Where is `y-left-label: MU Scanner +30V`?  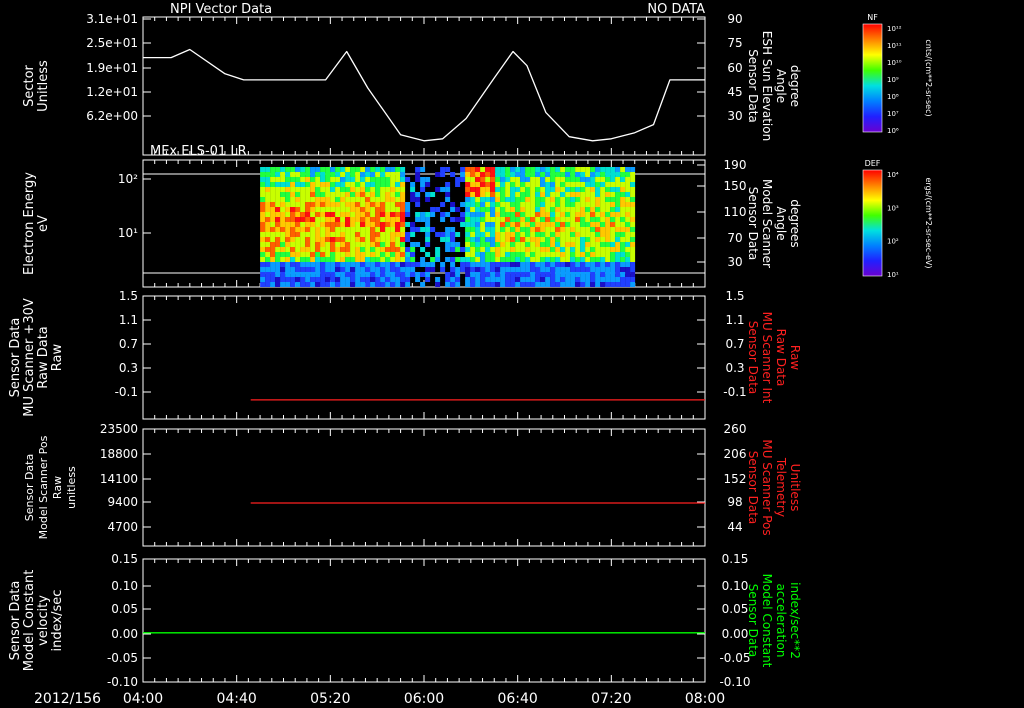
y-left-label: MU Scanner +30V is located at coordinates (29, 357).